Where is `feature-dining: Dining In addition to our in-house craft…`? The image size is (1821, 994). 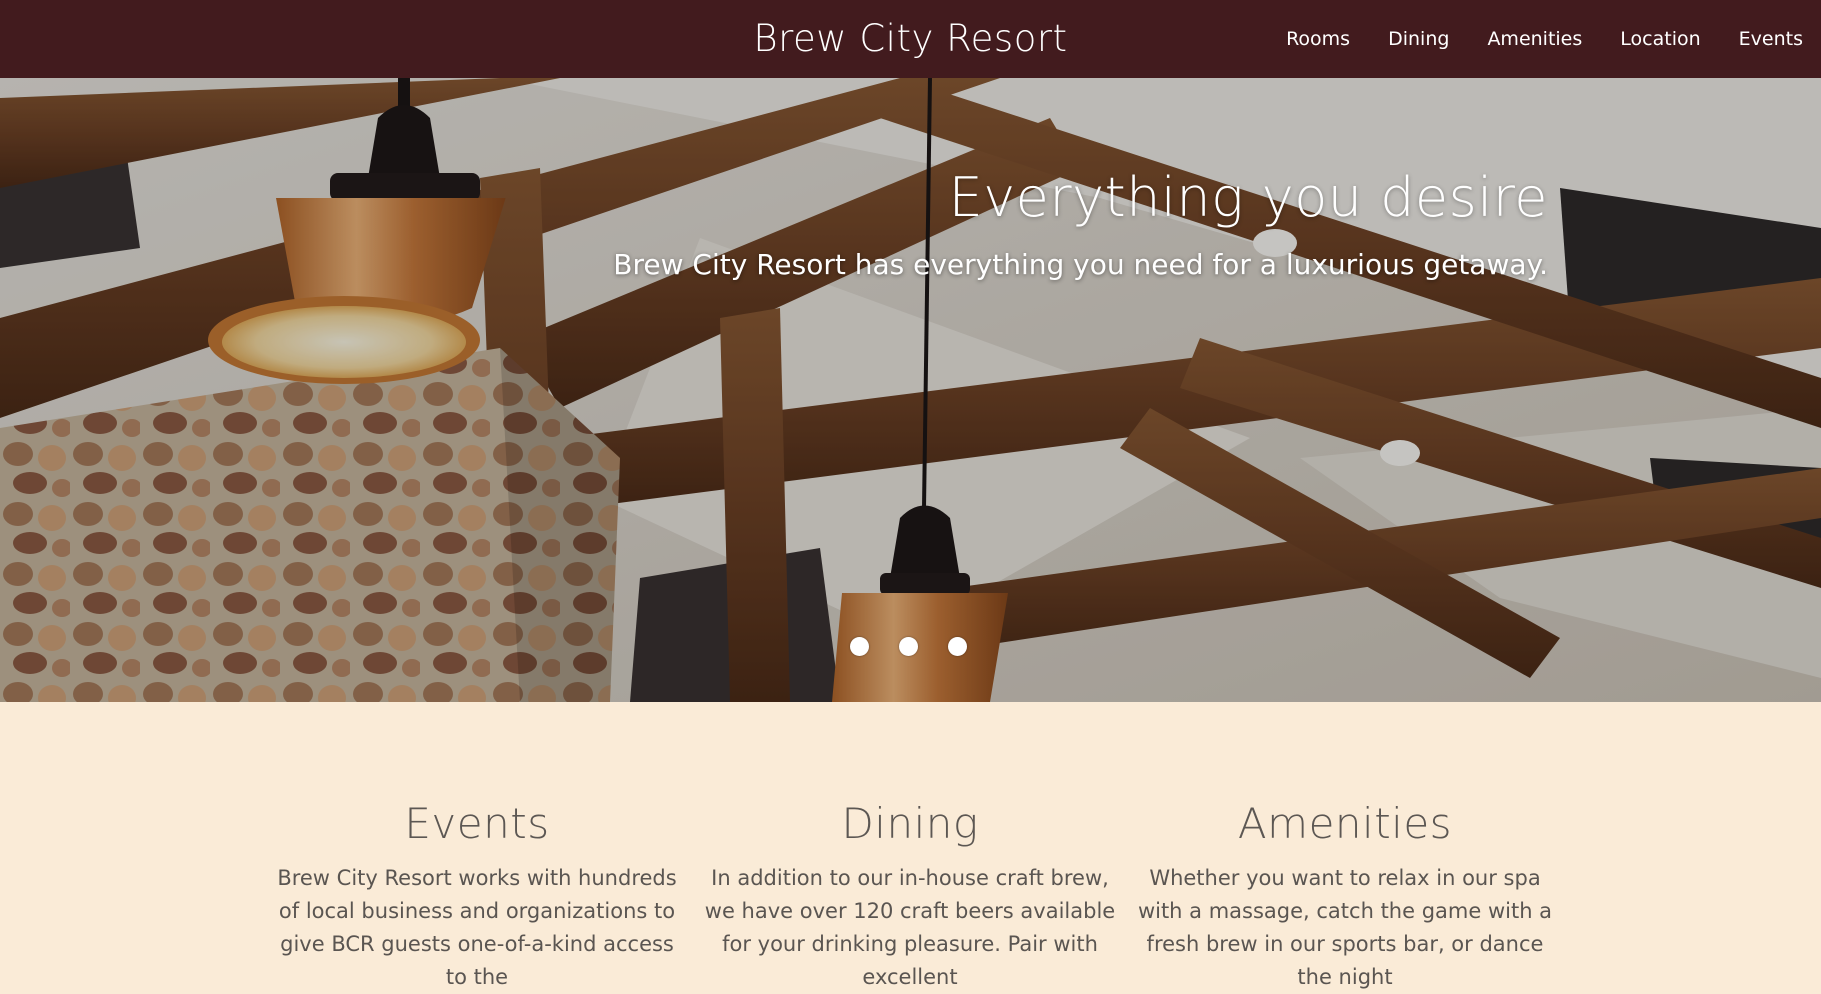 feature-dining: Dining In addition to our in-house craft… is located at coordinates (910, 894).